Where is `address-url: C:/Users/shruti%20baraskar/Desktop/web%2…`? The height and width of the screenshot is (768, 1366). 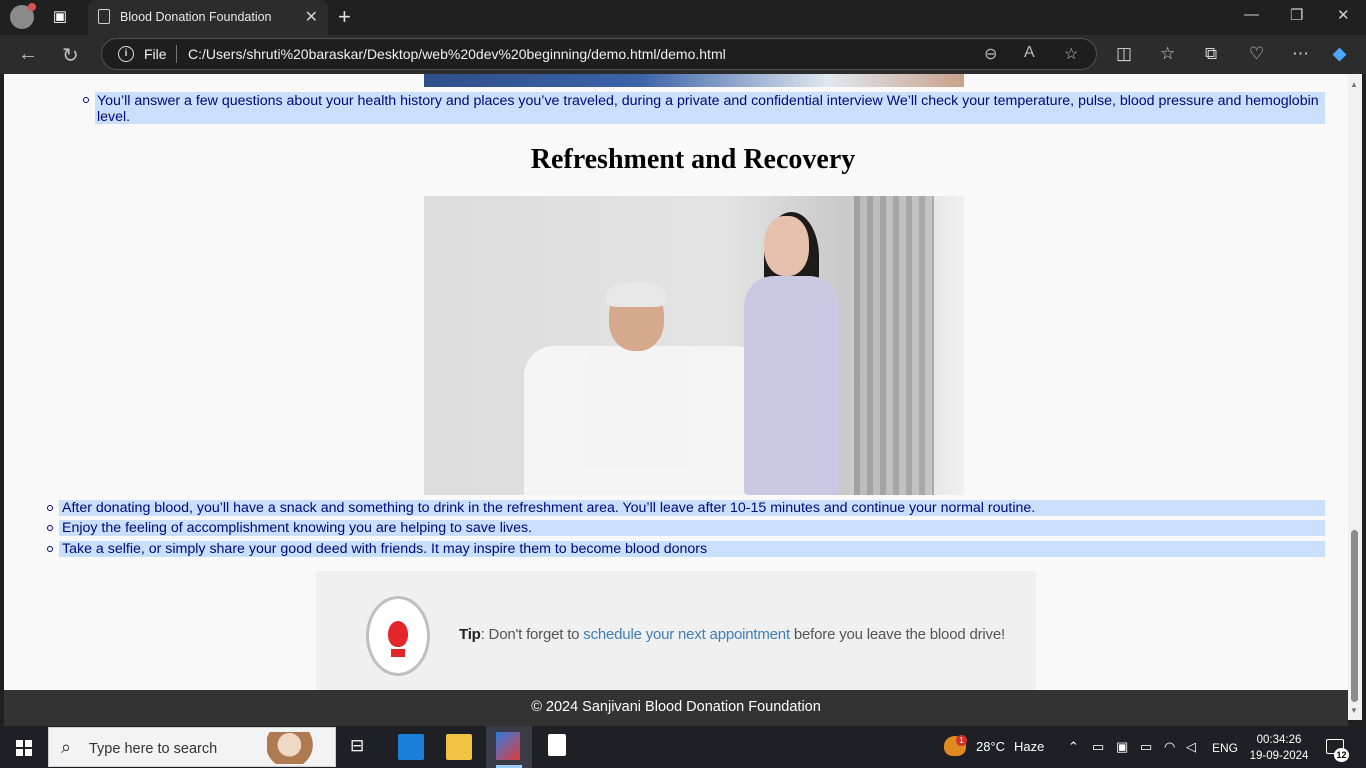 address-url: C:/Users/shruti%20baraskar/Desktop/web%2… is located at coordinates (457, 54).